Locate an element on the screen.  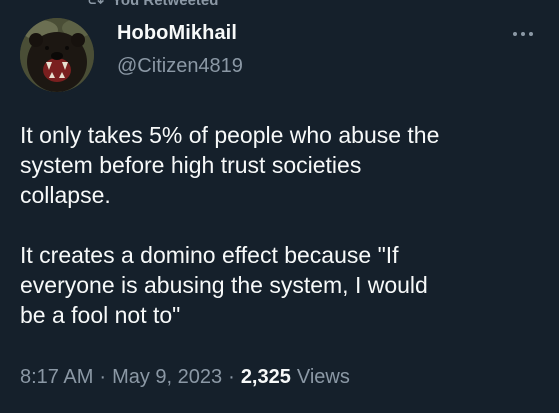
views-count: 2,325 is located at coordinates (266, 377).